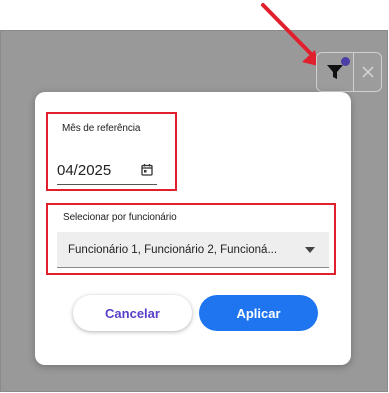 The image size is (389, 393). I want to click on employee-field-label: Selecionar por funcionário, so click(120, 217).